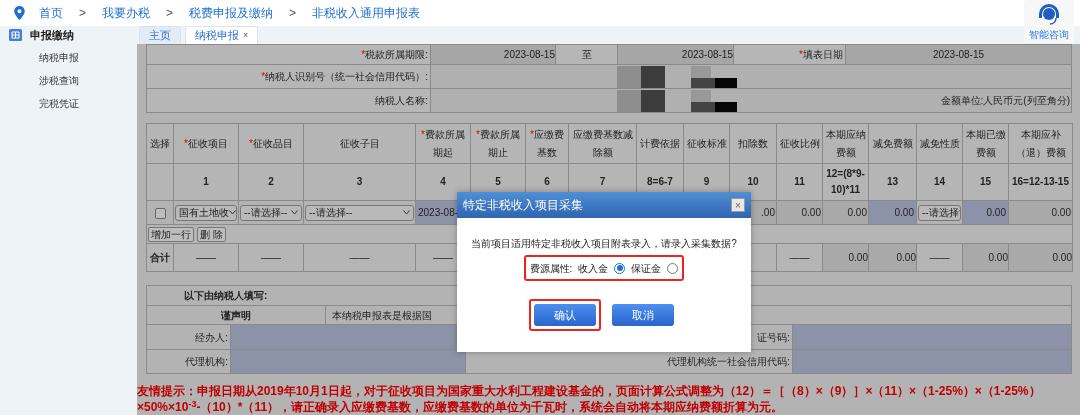 This screenshot has height=415, width=1080. Describe the element at coordinates (236, 315) in the screenshot. I see `section-label: 谨声明` at that location.